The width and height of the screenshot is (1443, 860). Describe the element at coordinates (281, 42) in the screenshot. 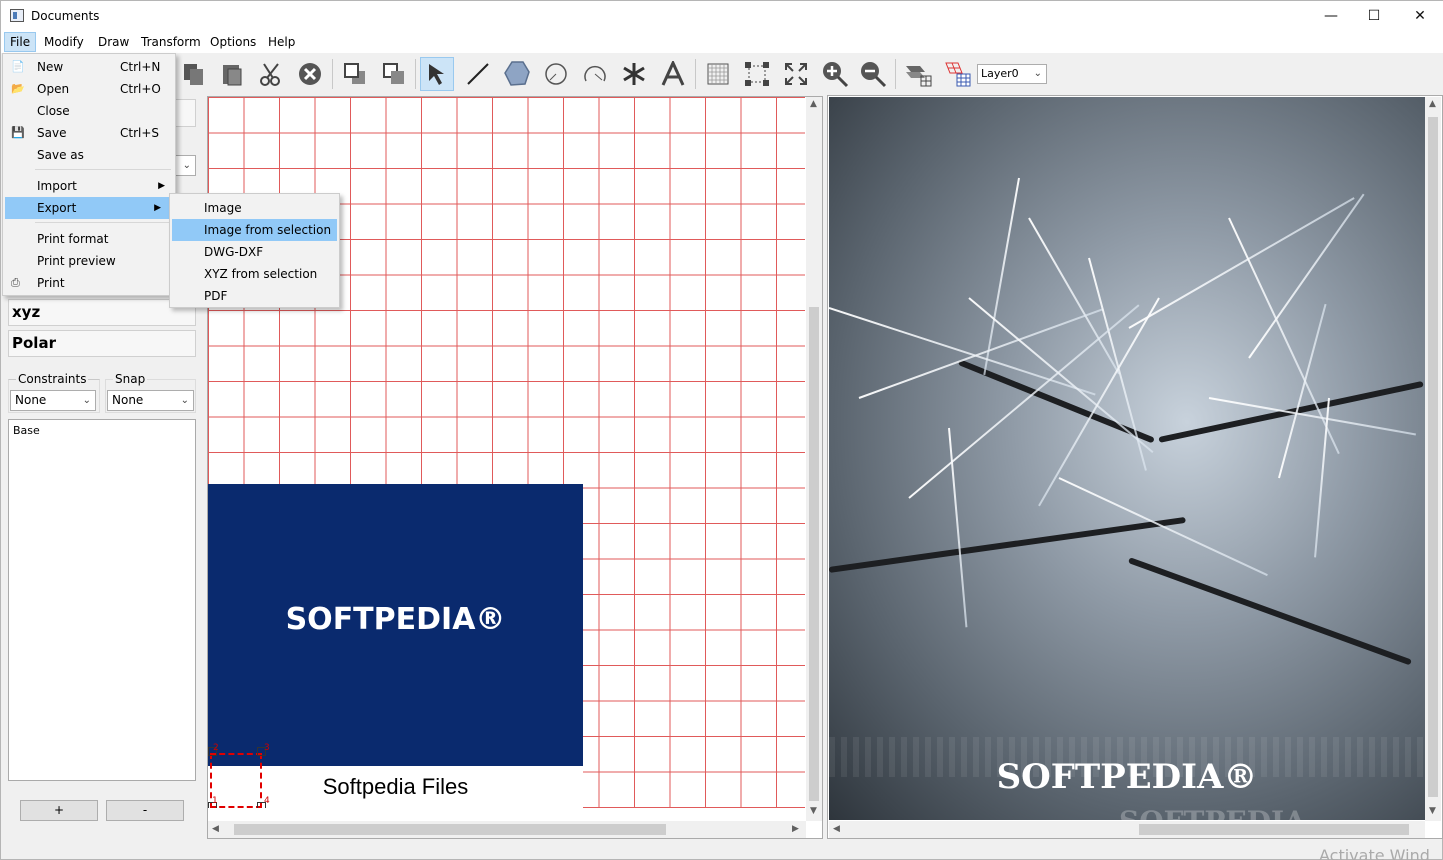

I see `menu-help: Help` at that location.